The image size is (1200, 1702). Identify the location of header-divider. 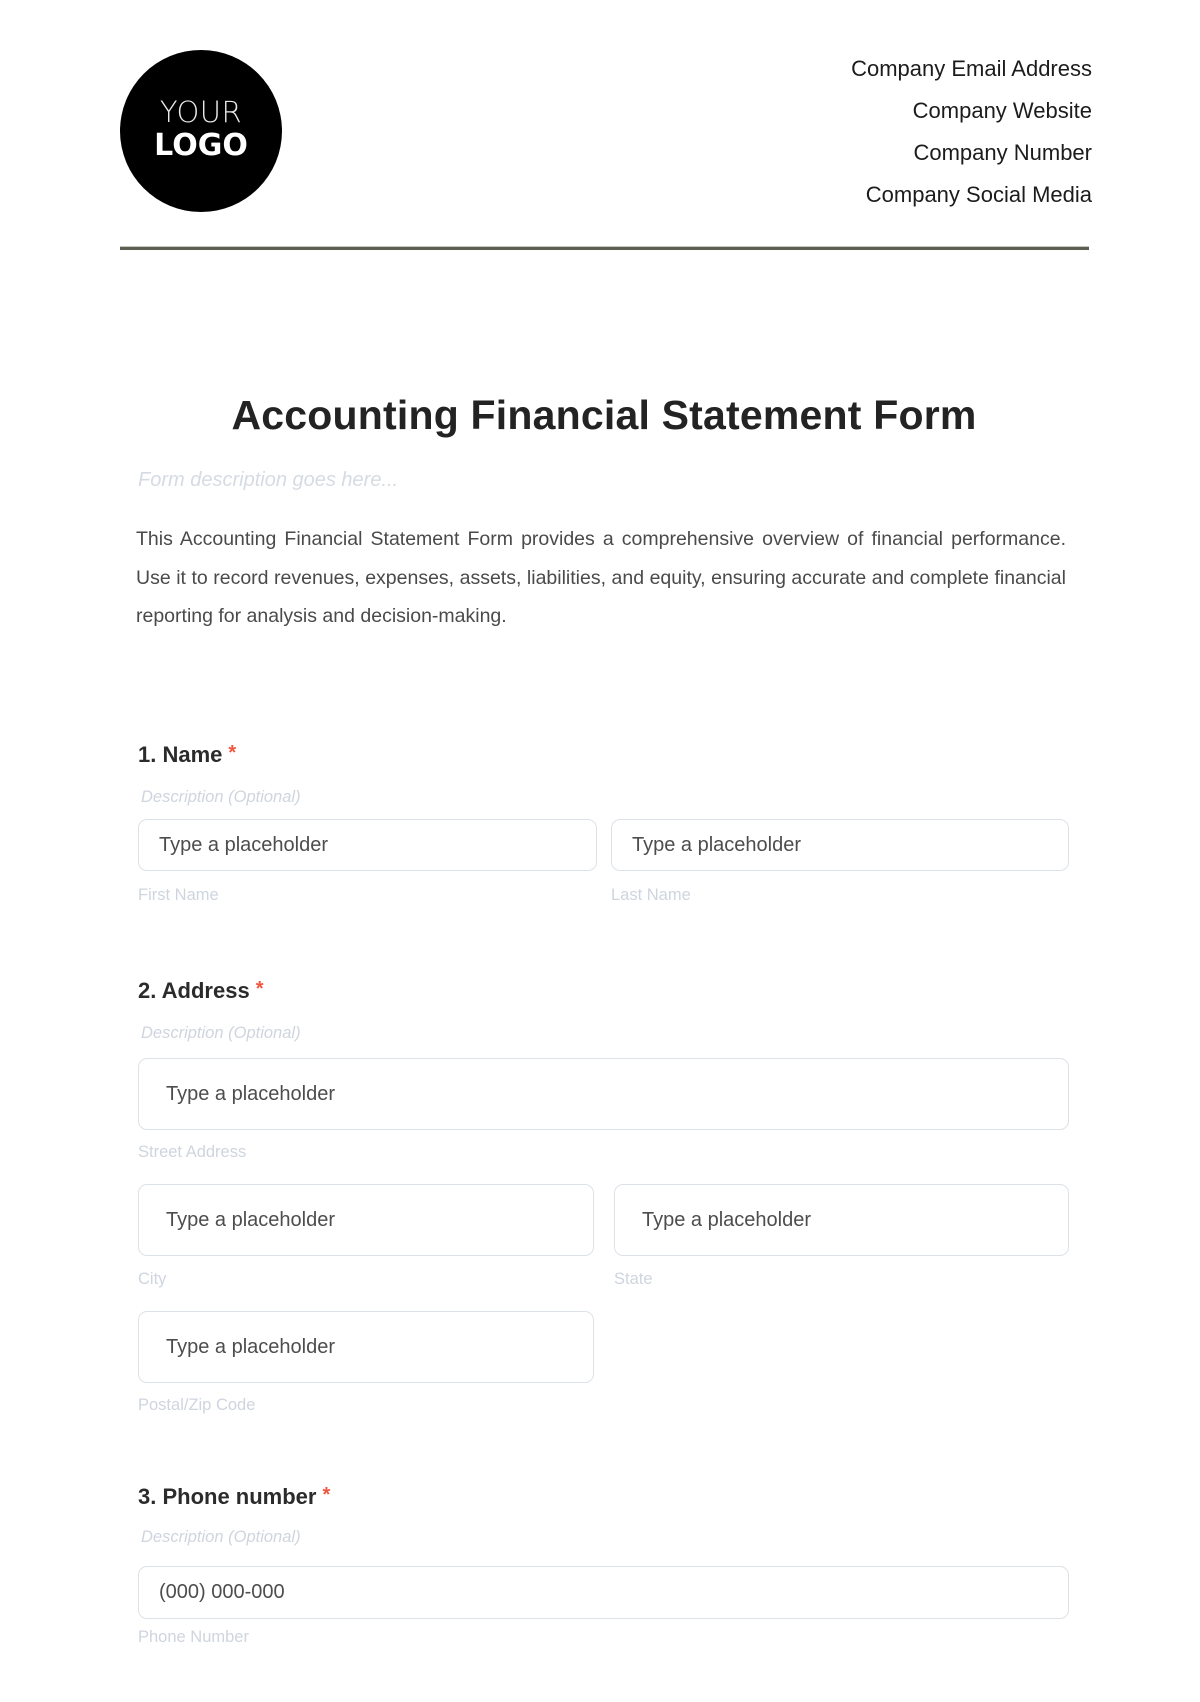
(604, 248).